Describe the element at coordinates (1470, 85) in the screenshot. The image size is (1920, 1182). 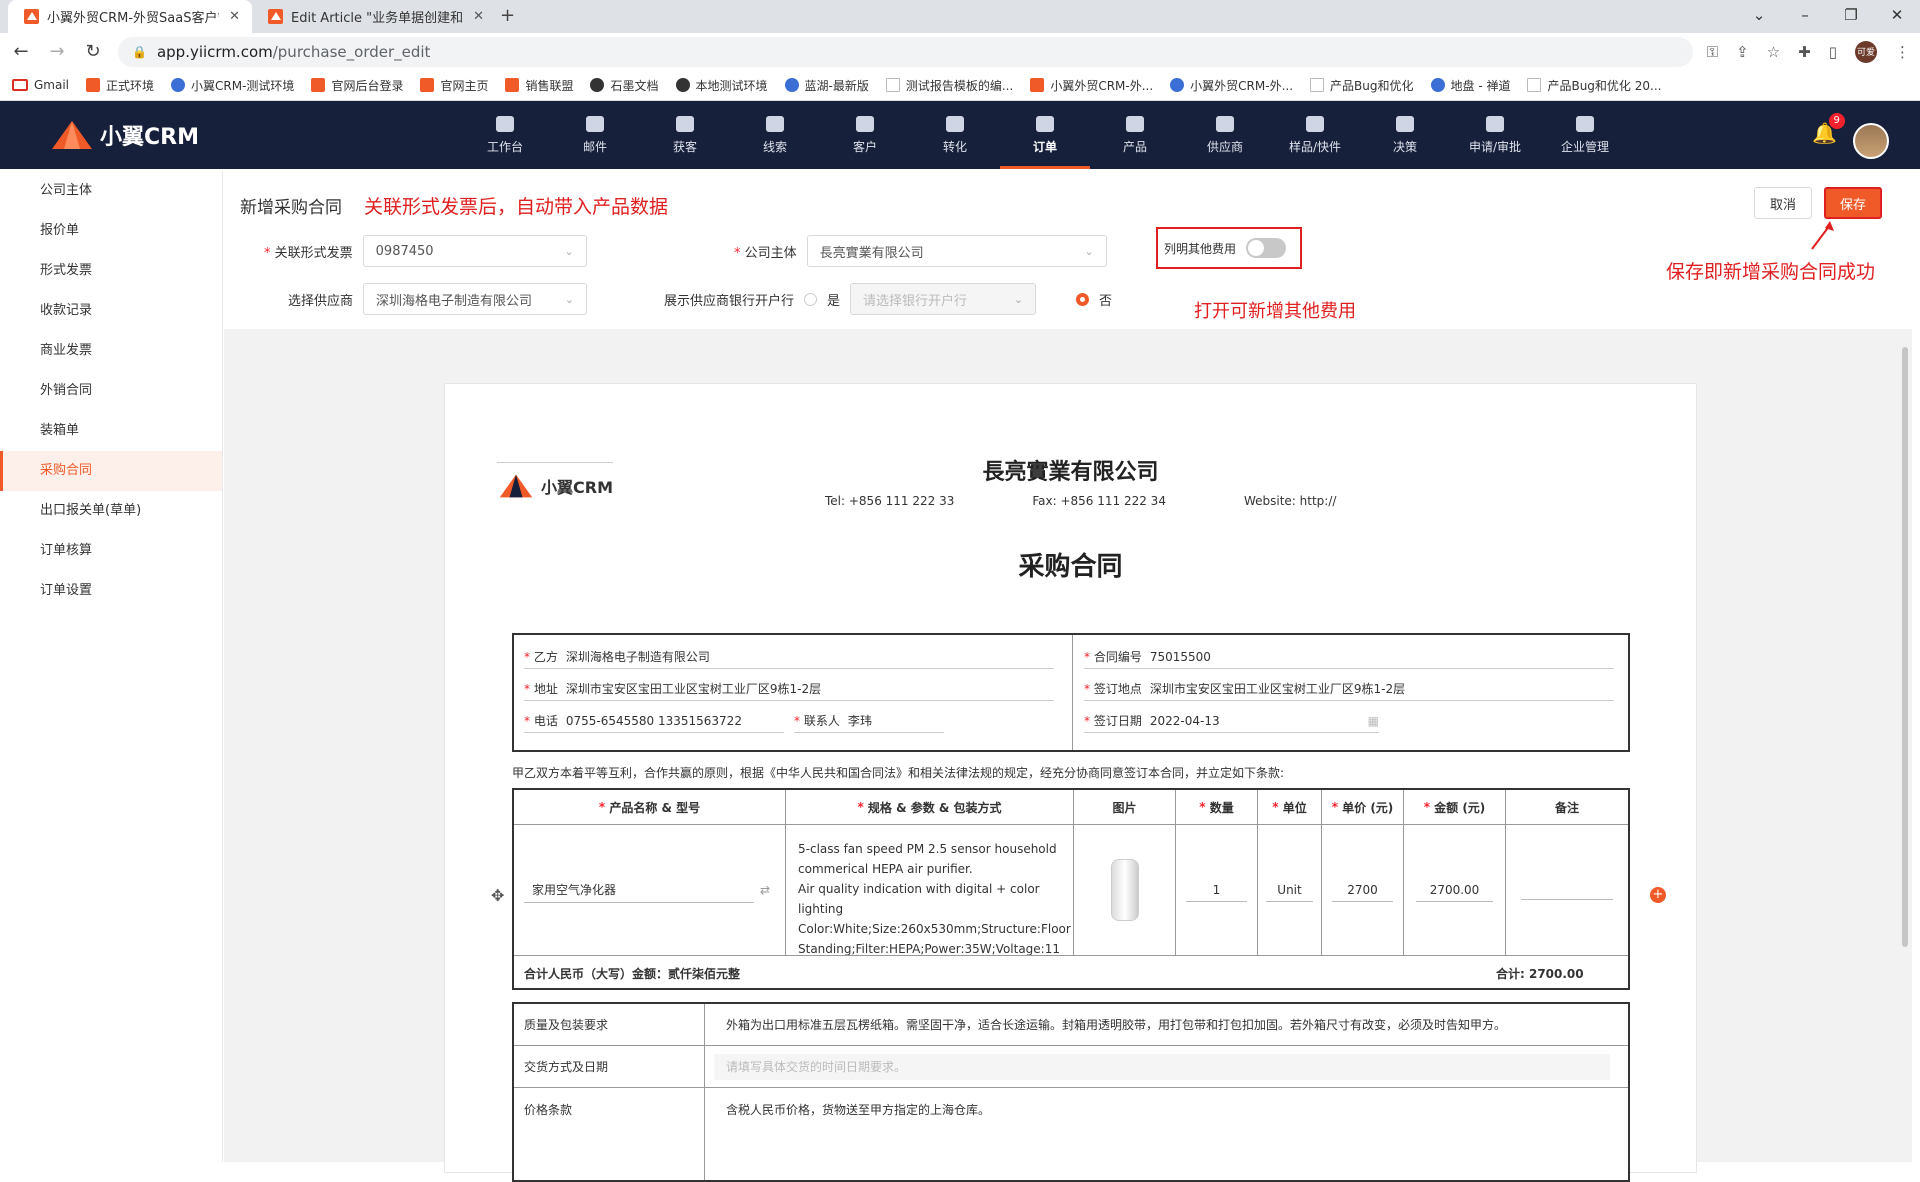
I see `bookmark-item: 地盘 - 禅道` at that location.